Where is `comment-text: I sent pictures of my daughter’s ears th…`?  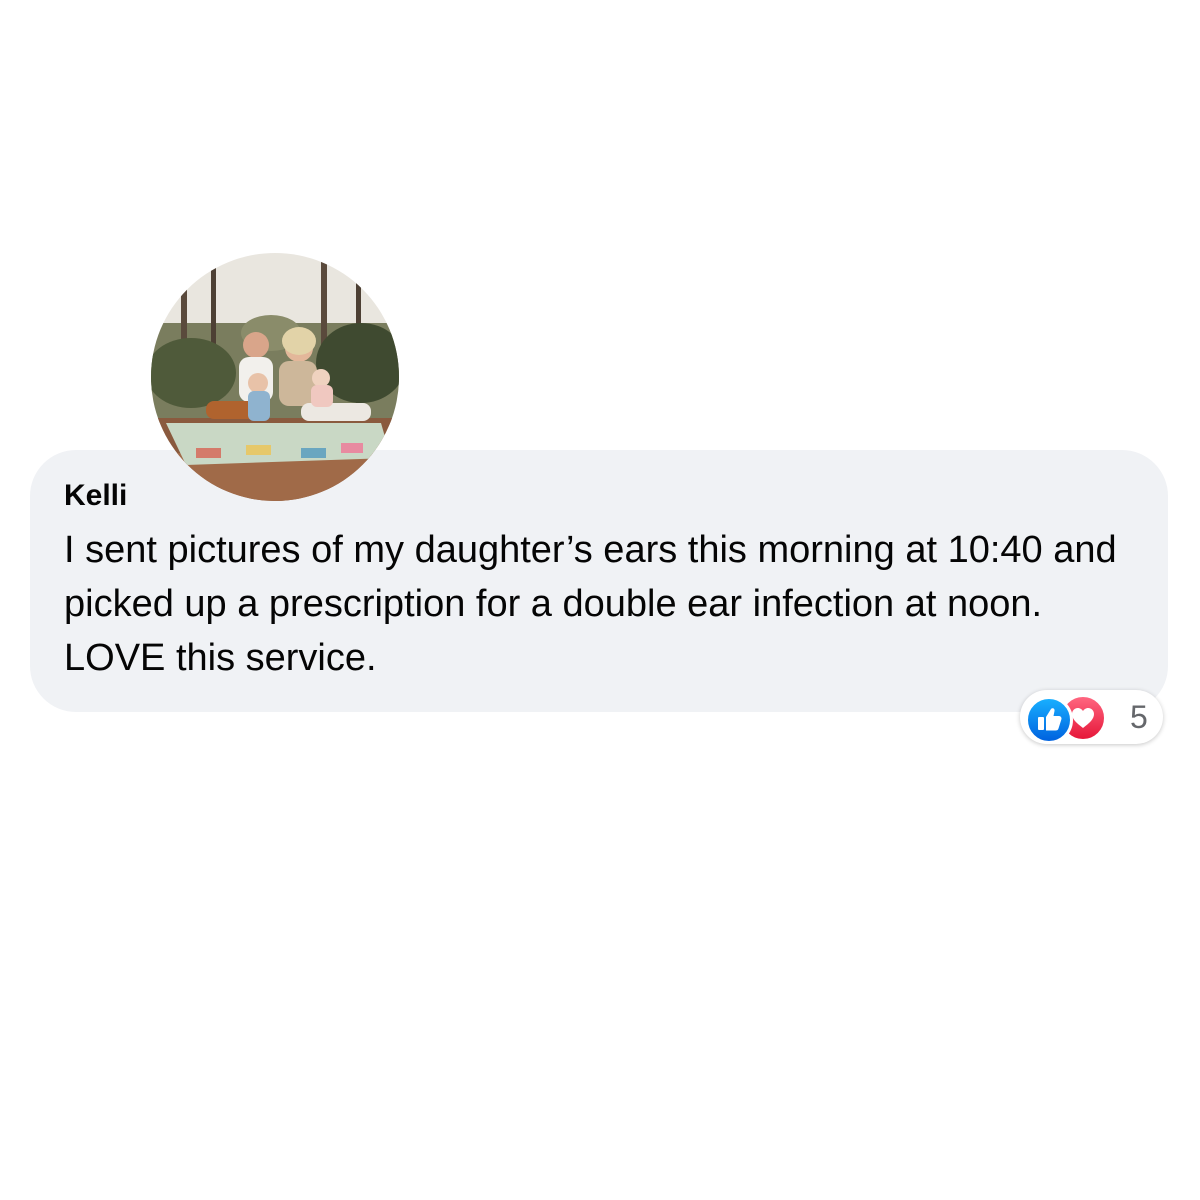
comment-text: I sent pictures of my daughter’s ears th… is located at coordinates (590, 604).